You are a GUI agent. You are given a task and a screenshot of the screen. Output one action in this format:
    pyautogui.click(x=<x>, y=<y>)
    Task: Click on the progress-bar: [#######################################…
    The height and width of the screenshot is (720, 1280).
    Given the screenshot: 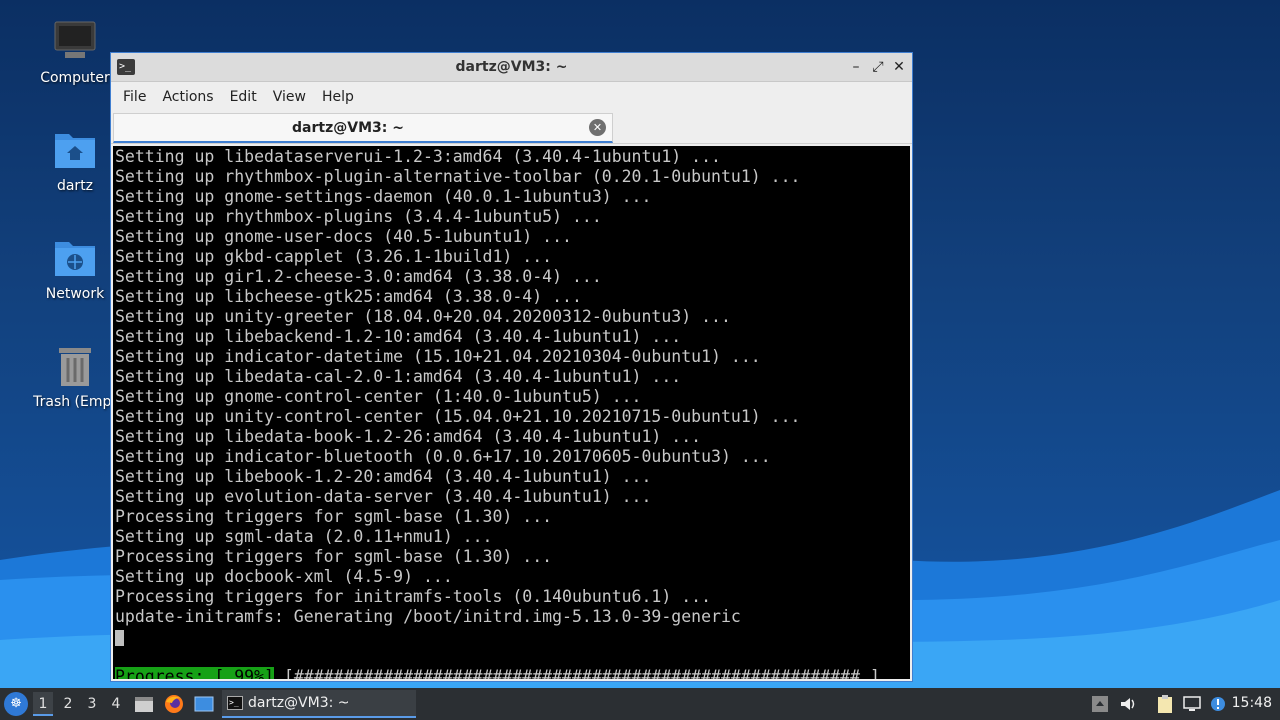 What is the action you would take?
    pyautogui.click(x=576, y=673)
    